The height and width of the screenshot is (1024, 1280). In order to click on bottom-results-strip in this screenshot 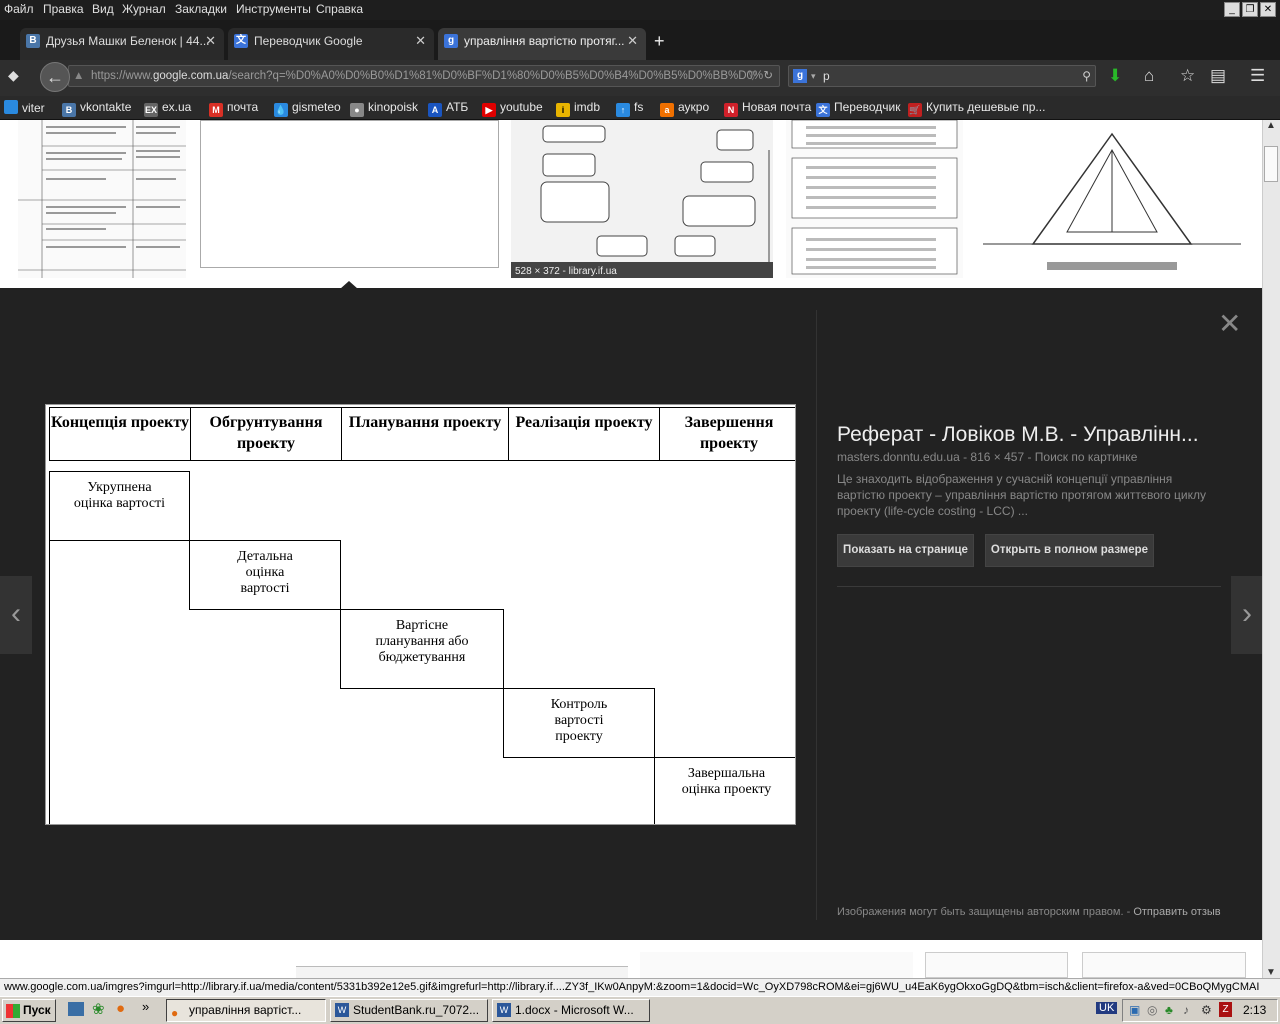, I will do `click(631, 959)`.